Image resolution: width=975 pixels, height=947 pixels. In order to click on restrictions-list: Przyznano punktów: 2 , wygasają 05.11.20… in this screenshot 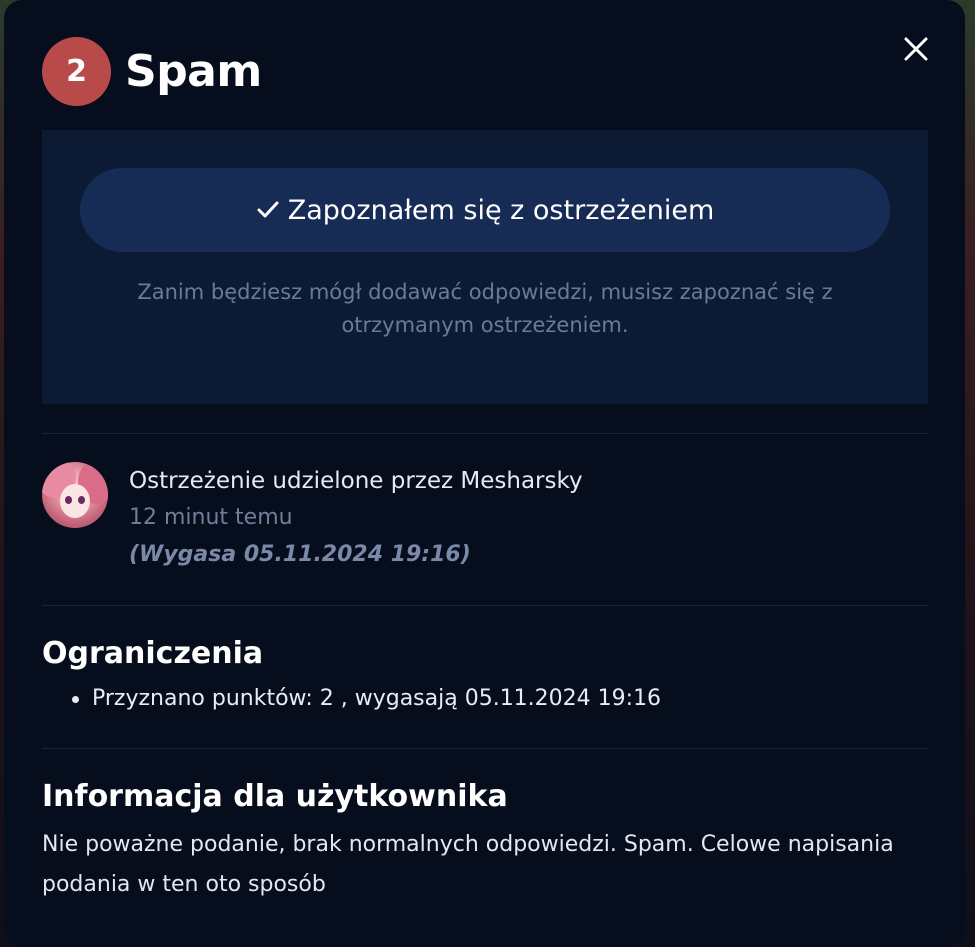, I will do `click(365, 699)`.